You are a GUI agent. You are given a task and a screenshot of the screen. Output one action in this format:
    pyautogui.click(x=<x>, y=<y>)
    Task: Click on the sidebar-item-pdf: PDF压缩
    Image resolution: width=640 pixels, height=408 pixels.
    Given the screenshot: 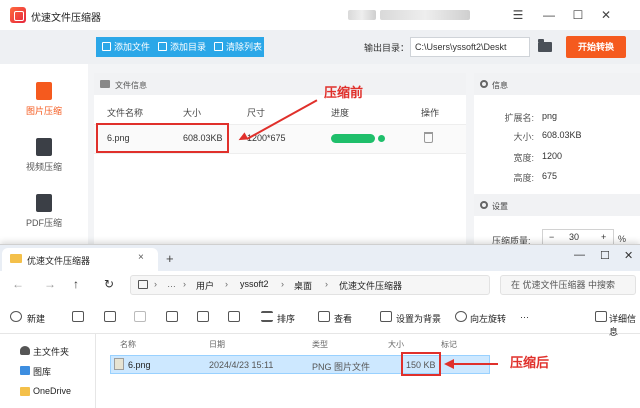 What is the action you would take?
    pyautogui.click(x=44, y=212)
    